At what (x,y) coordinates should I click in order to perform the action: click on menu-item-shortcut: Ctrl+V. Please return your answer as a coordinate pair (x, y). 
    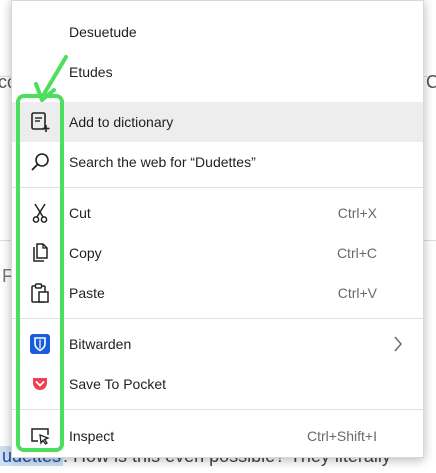
    Looking at the image, I should click on (357, 293).